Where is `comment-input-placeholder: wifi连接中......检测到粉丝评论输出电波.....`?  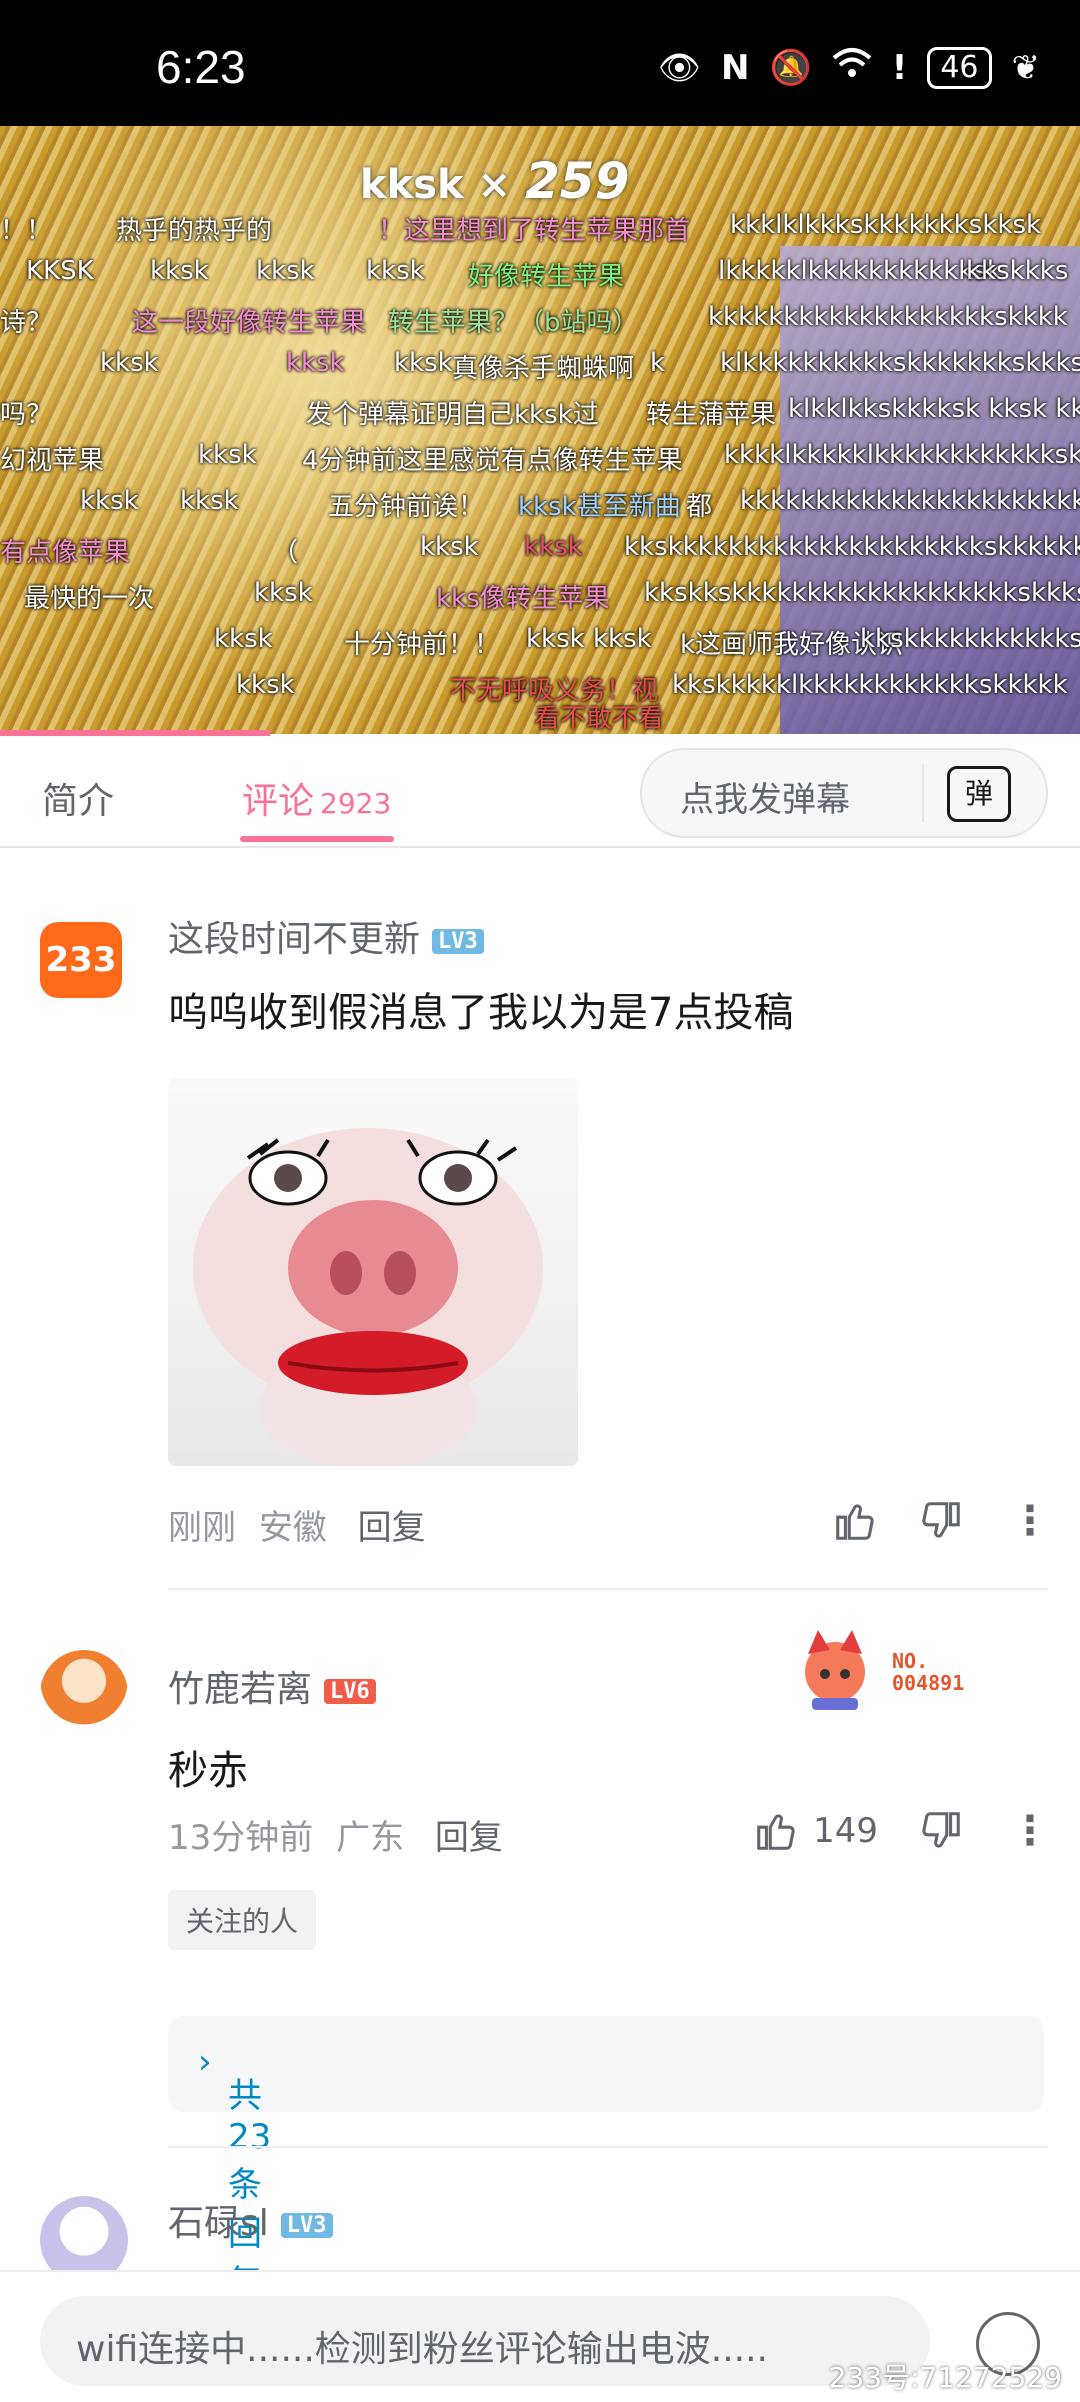 comment-input-placeholder: wifi连接中......检测到粉丝评论输出电波..... is located at coordinates (422, 2349).